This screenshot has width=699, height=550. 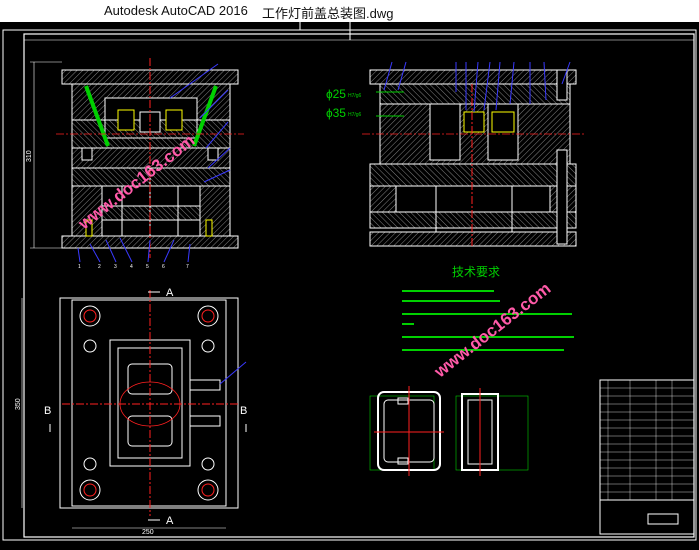 What do you see at coordinates (187, 267) in the screenshot?
I see `callout-7: 7` at bounding box center [187, 267].